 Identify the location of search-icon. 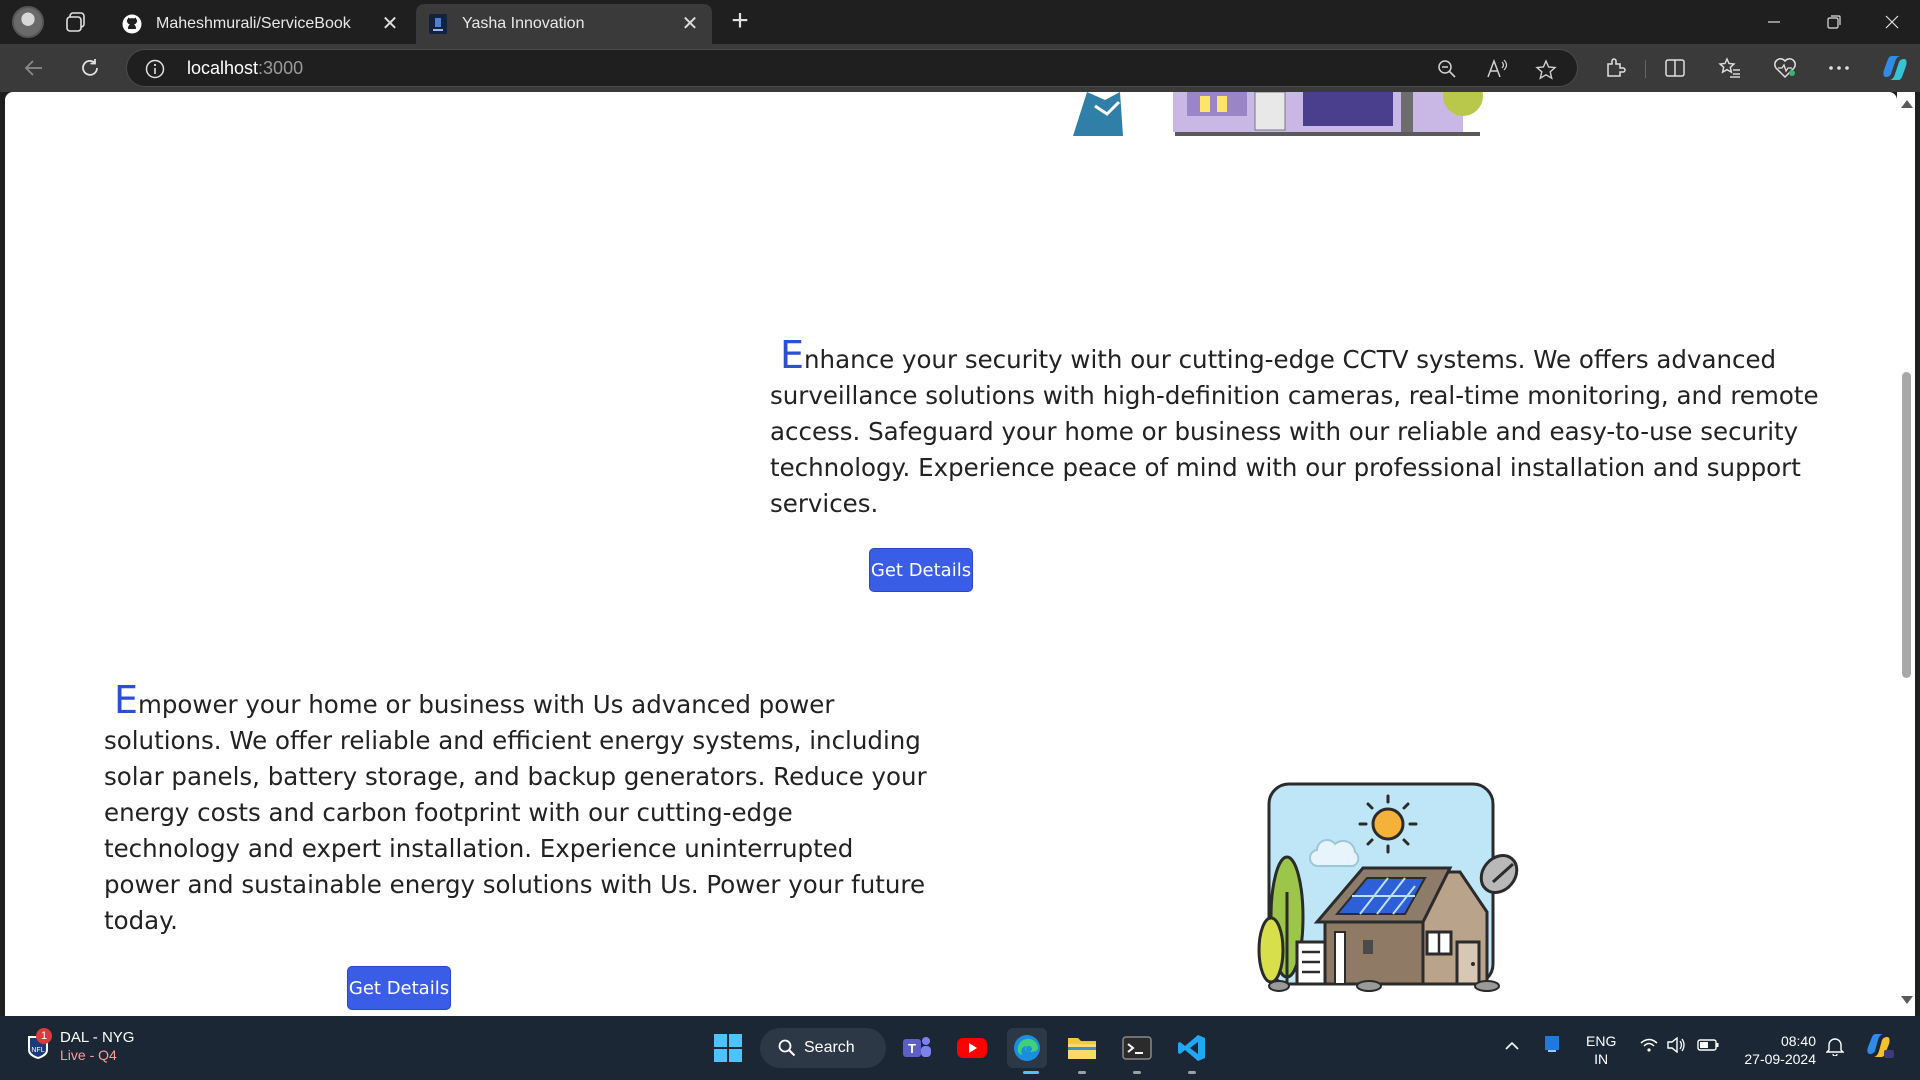
(787, 1048).